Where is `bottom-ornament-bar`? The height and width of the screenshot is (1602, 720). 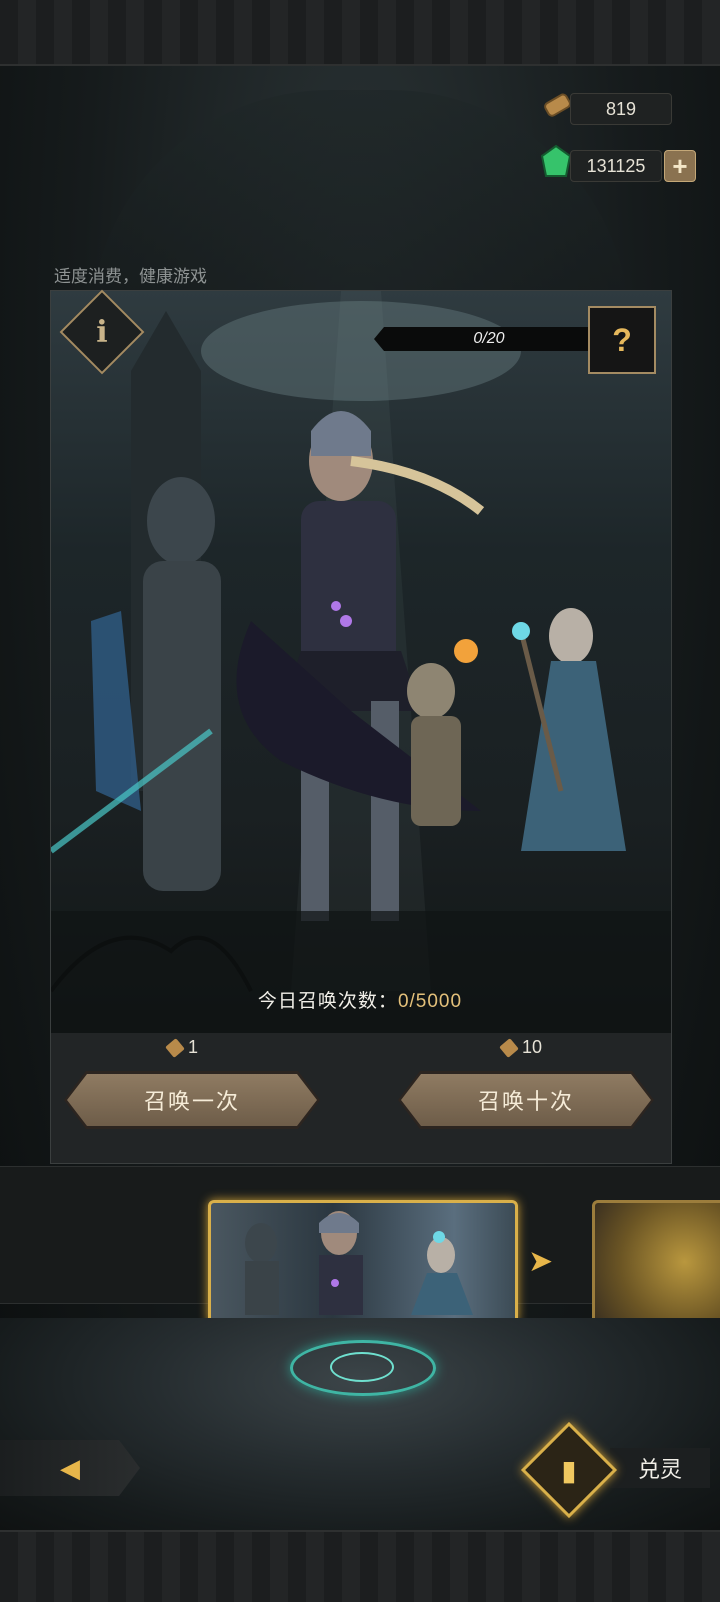 bottom-ornament-bar is located at coordinates (360, 1566).